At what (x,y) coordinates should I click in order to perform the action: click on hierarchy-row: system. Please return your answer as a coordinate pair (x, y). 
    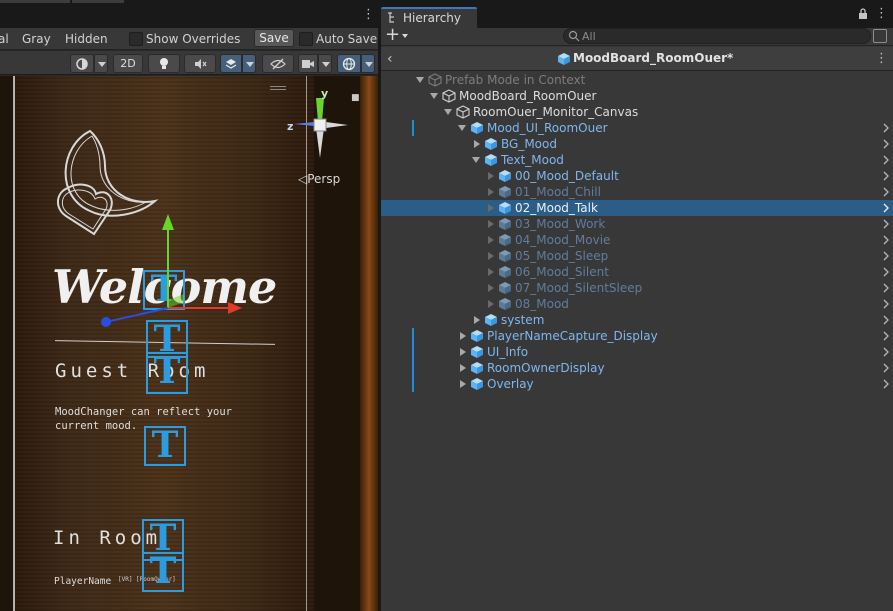
    Looking at the image, I should click on (637, 320).